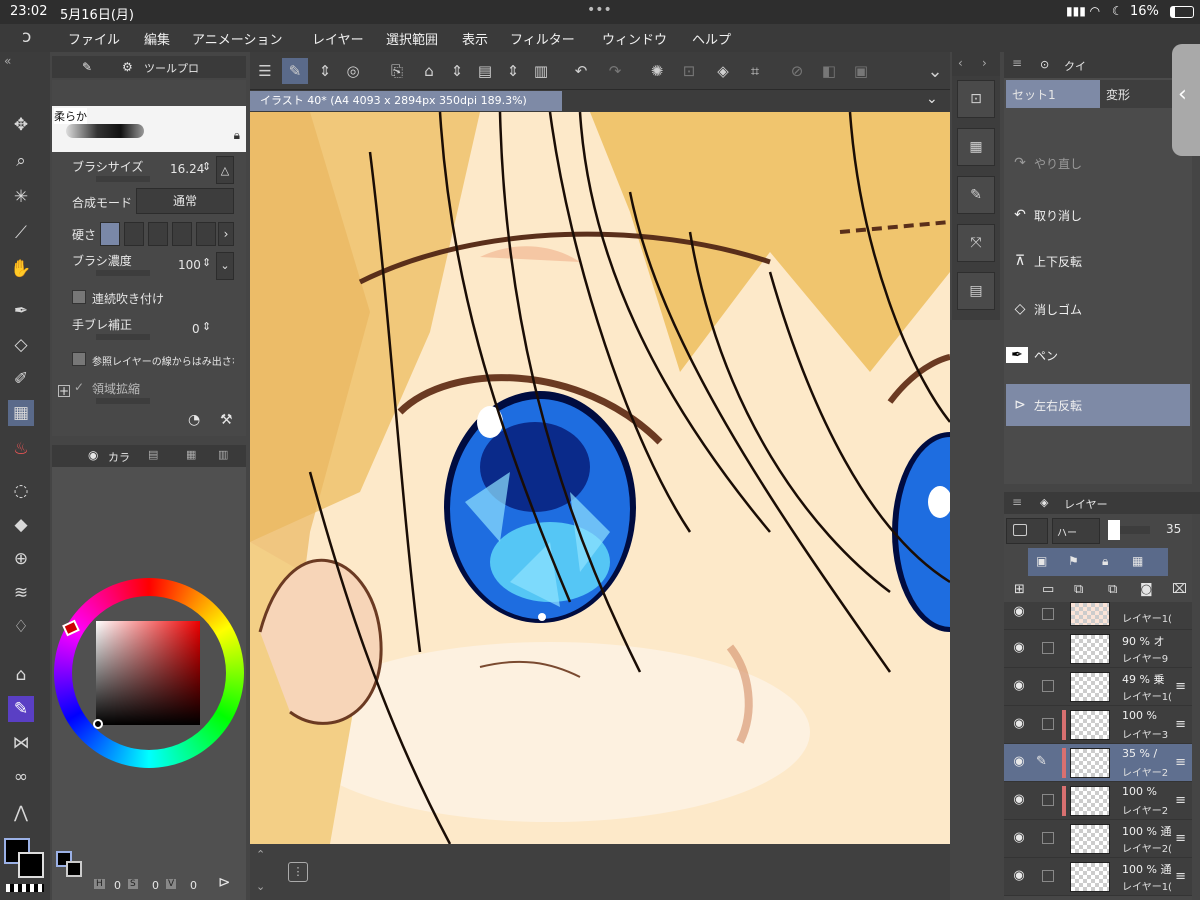 The width and height of the screenshot is (1200, 900). What do you see at coordinates (21, 379) in the screenshot?
I see `decoration-tool-icon: ✐` at bounding box center [21, 379].